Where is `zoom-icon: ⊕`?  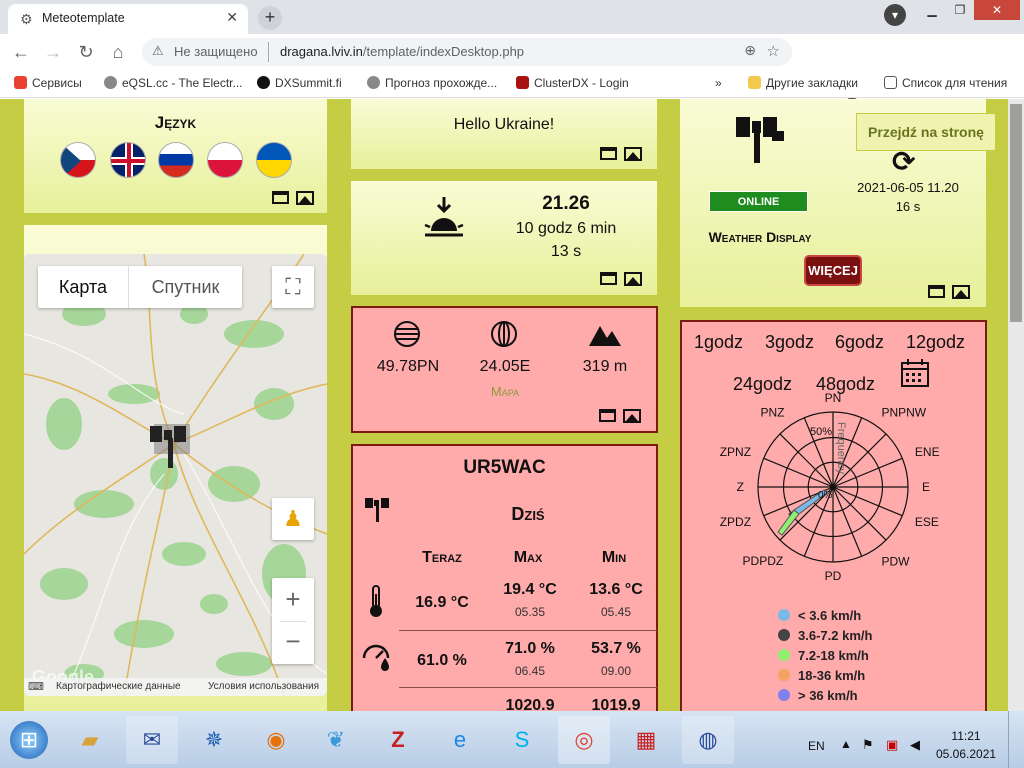 zoom-icon: ⊕ is located at coordinates (750, 50).